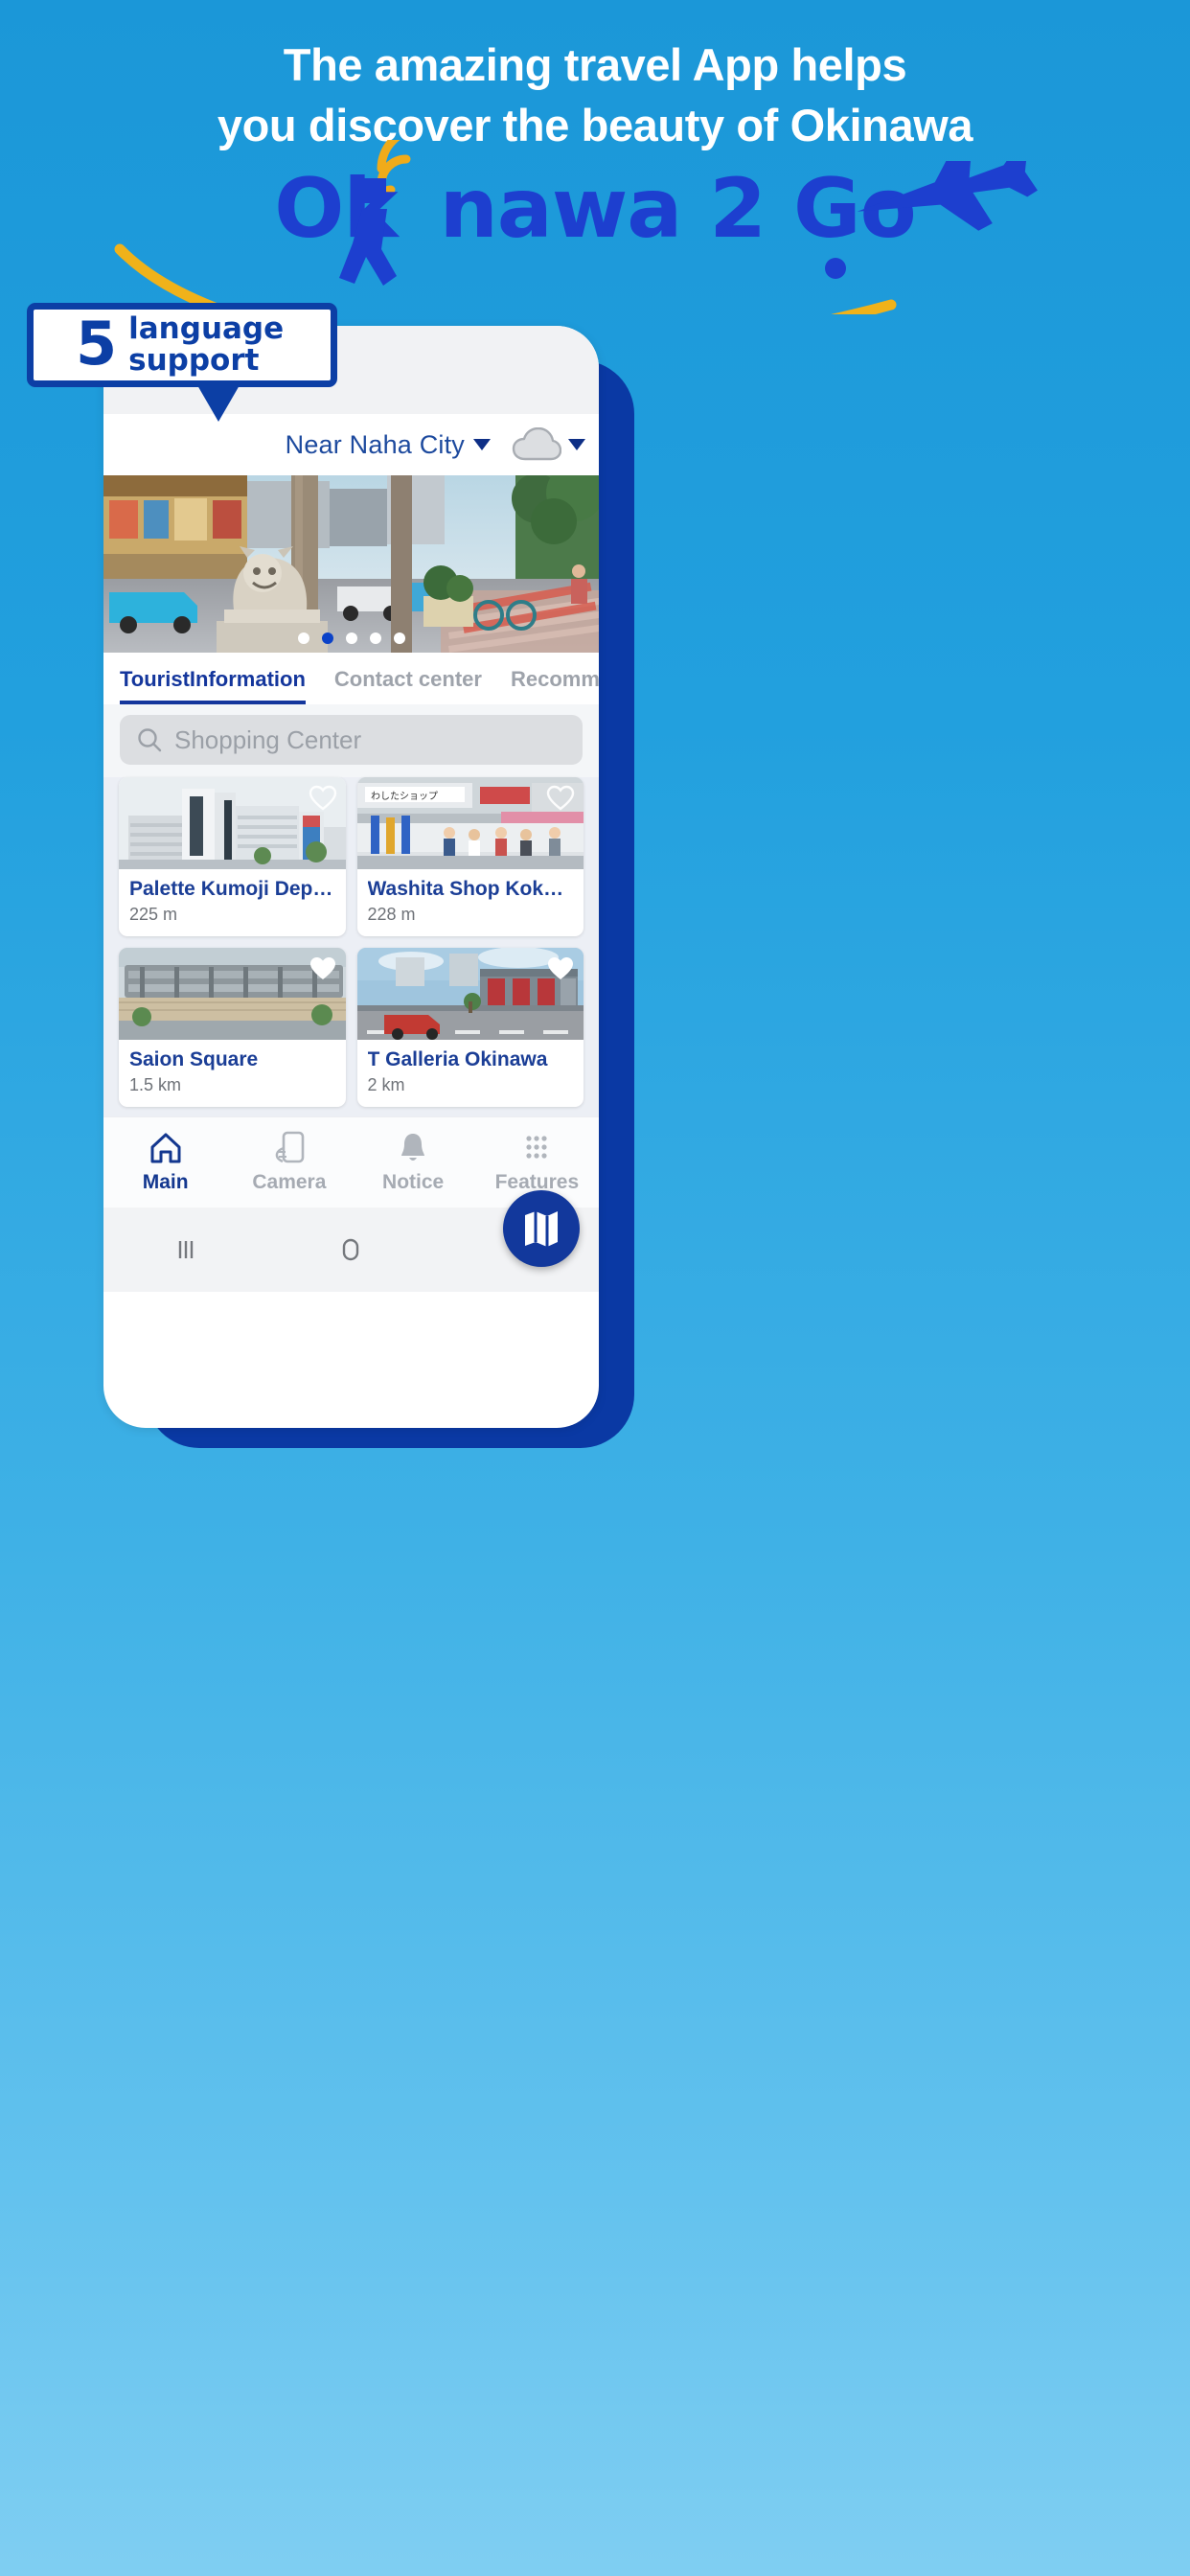 The height and width of the screenshot is (2576, 1190). What do you see at coordinates (150, 740) in the screenshot?
I see `search-icon` at bounding box center [150, 740].